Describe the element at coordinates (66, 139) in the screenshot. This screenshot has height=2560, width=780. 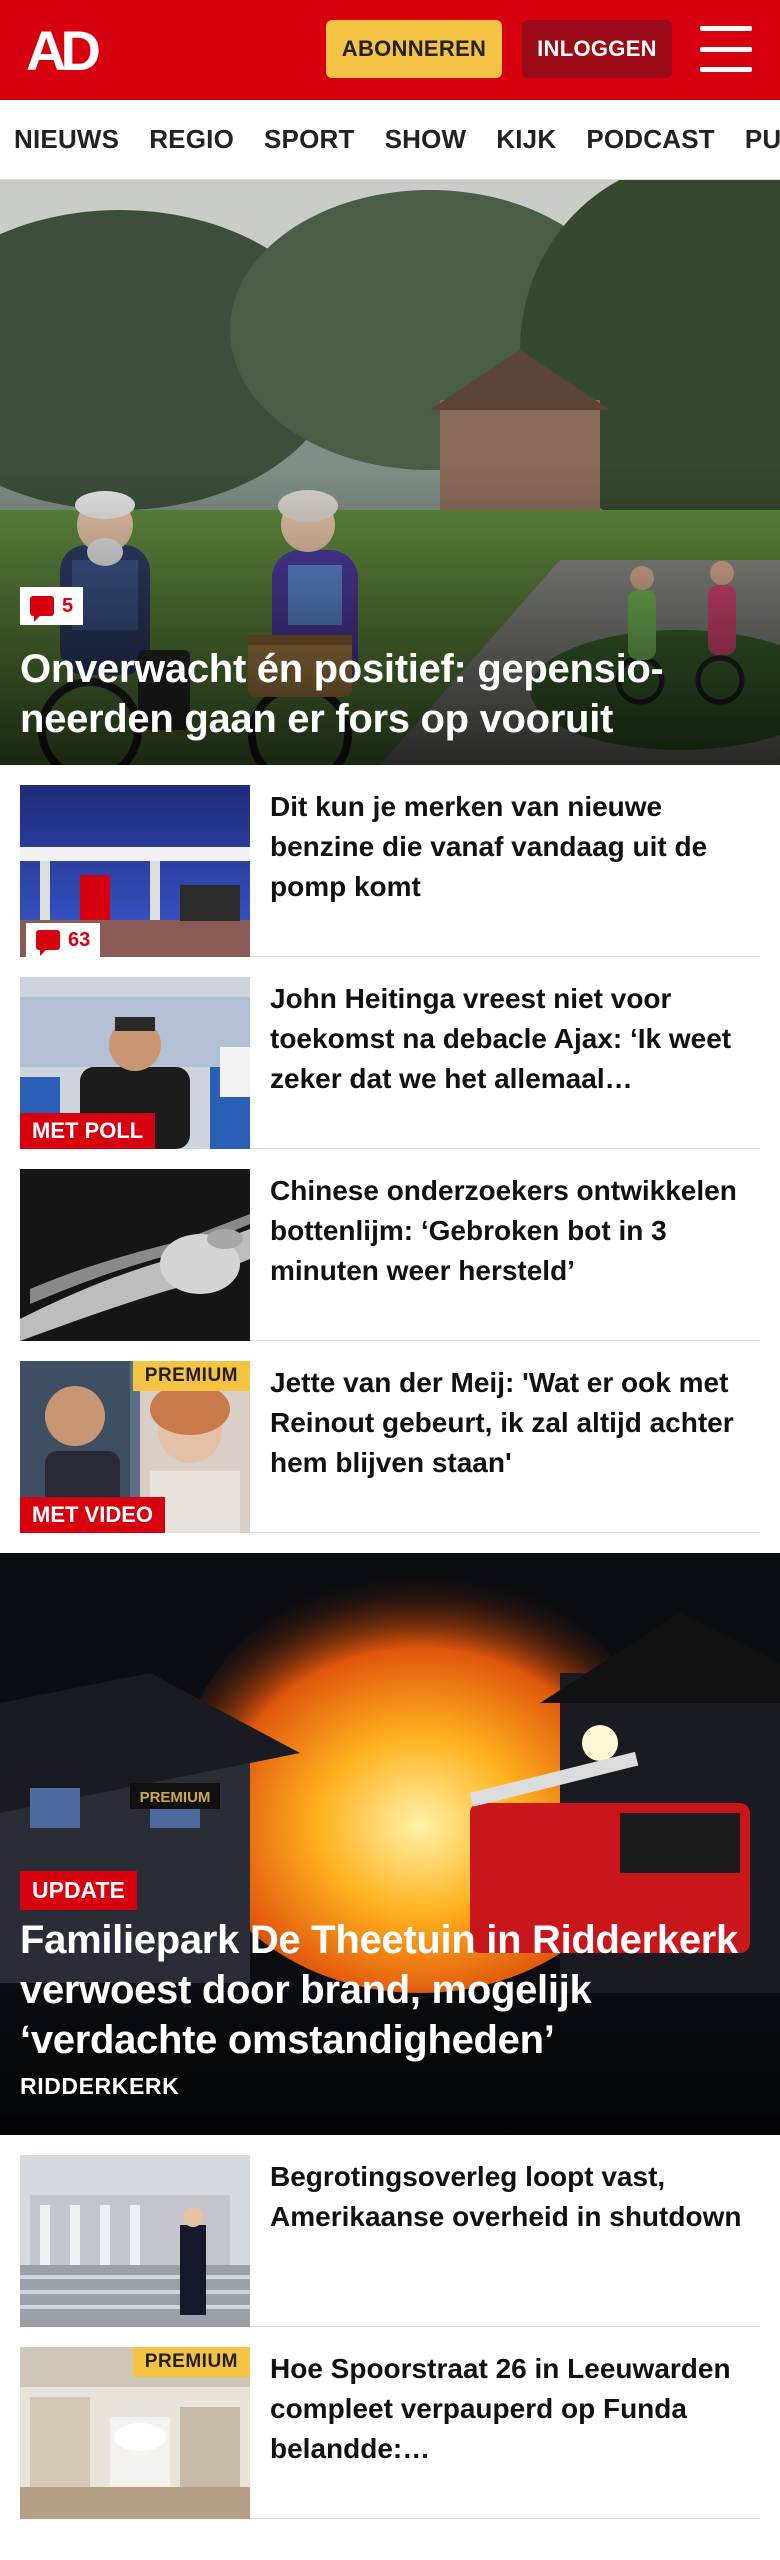
I see `nav-item-nieuws: NIEUWS` at that location.